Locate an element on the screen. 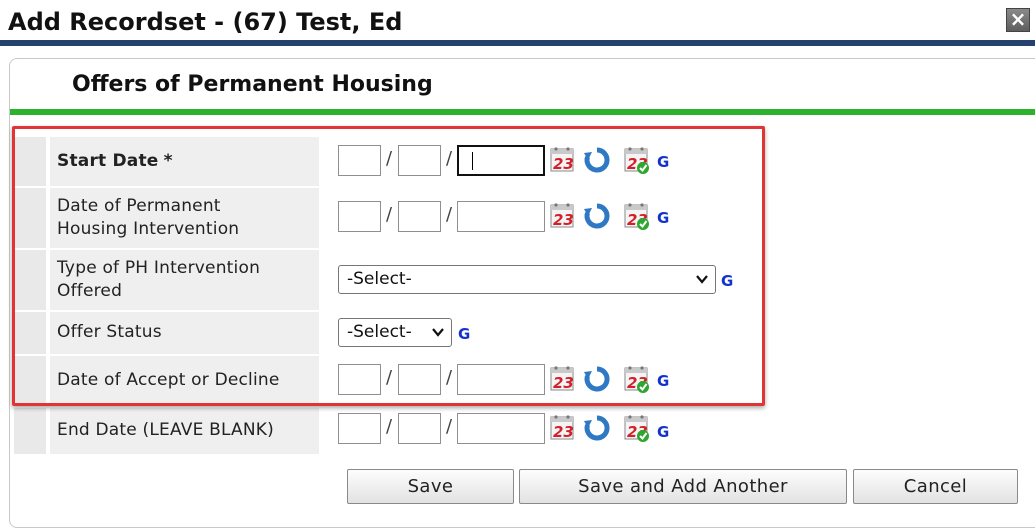 This screenshot has width=1035, height=529. end-date-day-input is located at coordinates (419, 428).